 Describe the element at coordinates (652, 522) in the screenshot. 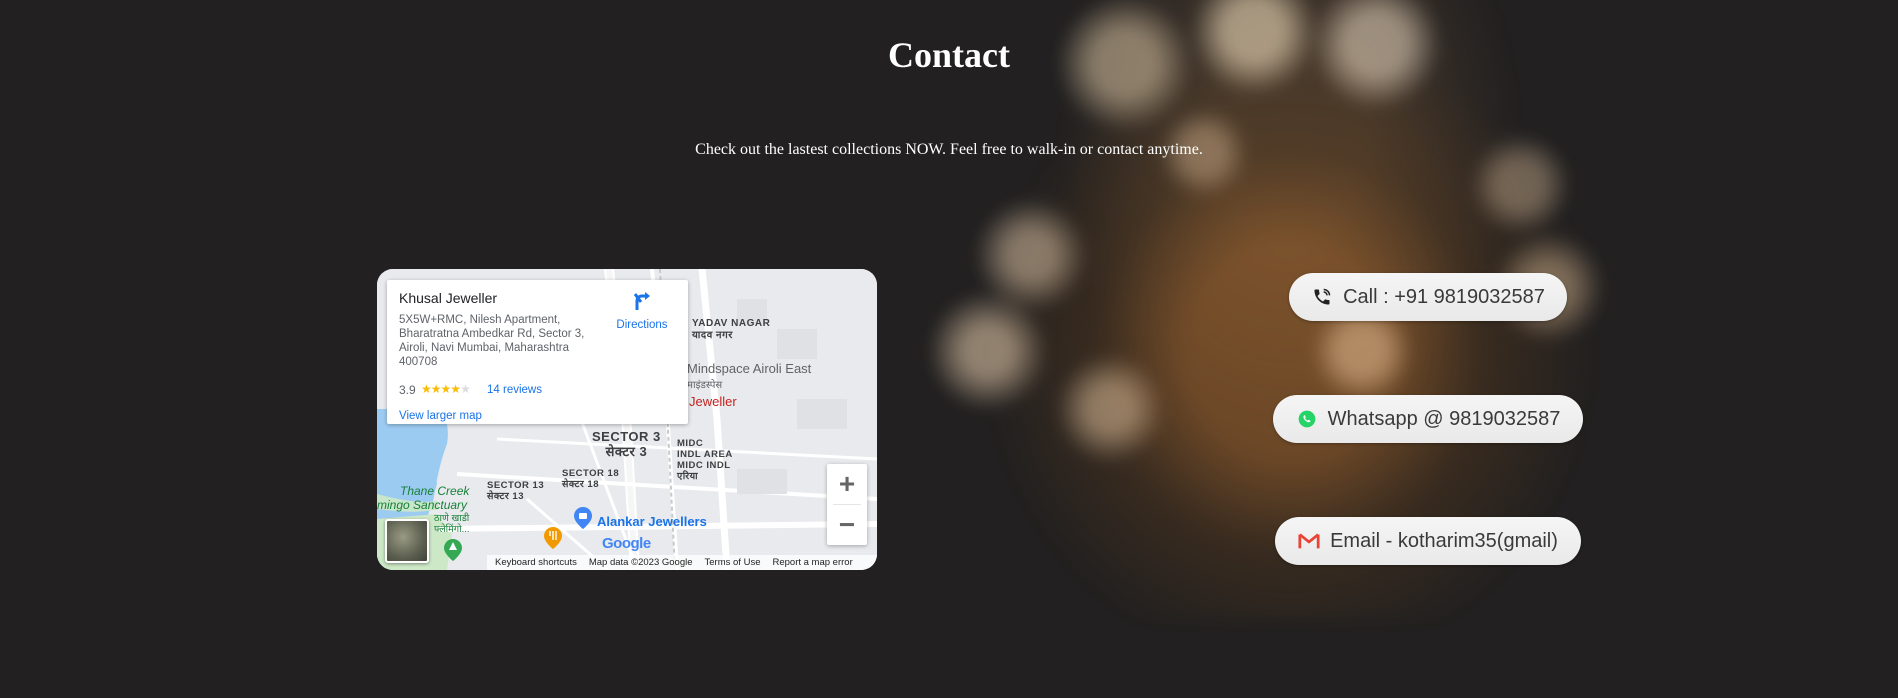

I see `map-label-alankar: Alankar Jewellers` at that location.